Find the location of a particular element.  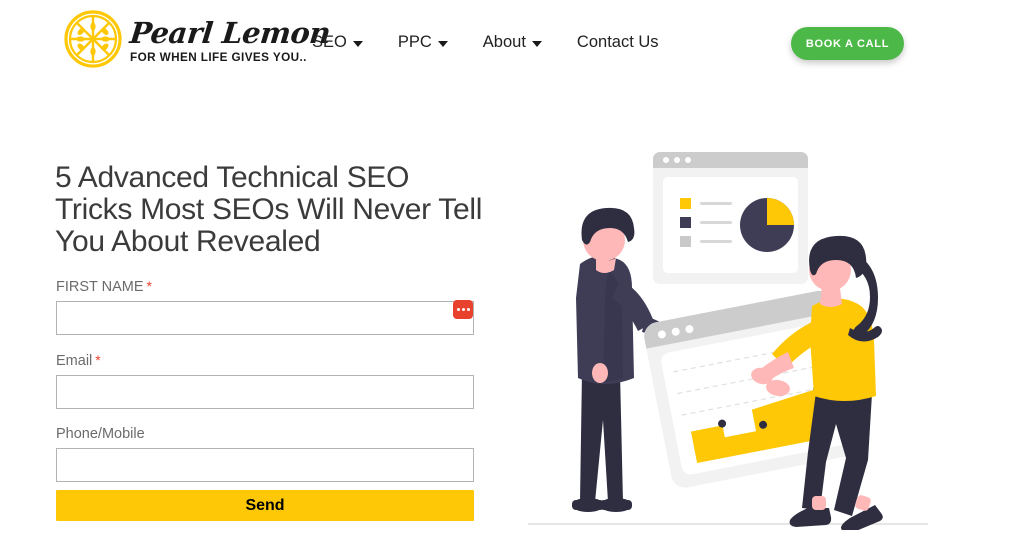

main-navigation: SEO PPC About Contact Us is located at coordinates (485, 42).